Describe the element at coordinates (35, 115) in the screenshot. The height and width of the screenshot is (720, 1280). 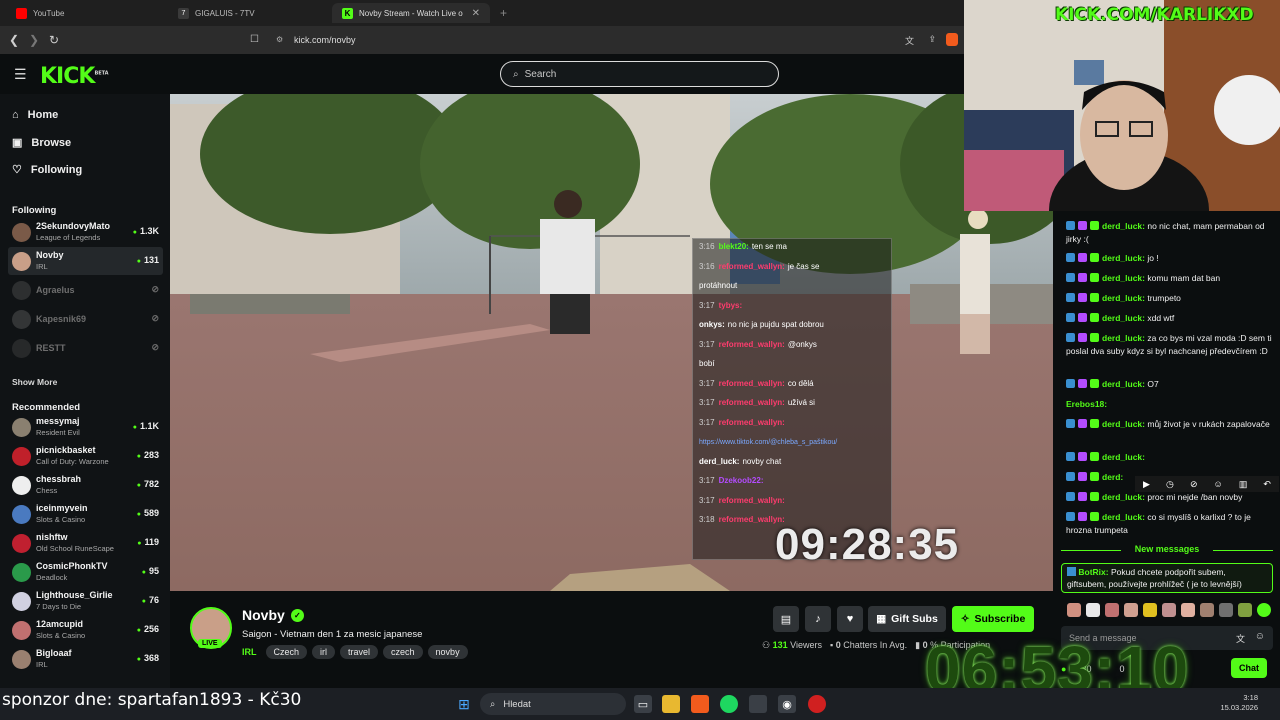
I see `sidebar-item-home: ⌂ Home` at that location.